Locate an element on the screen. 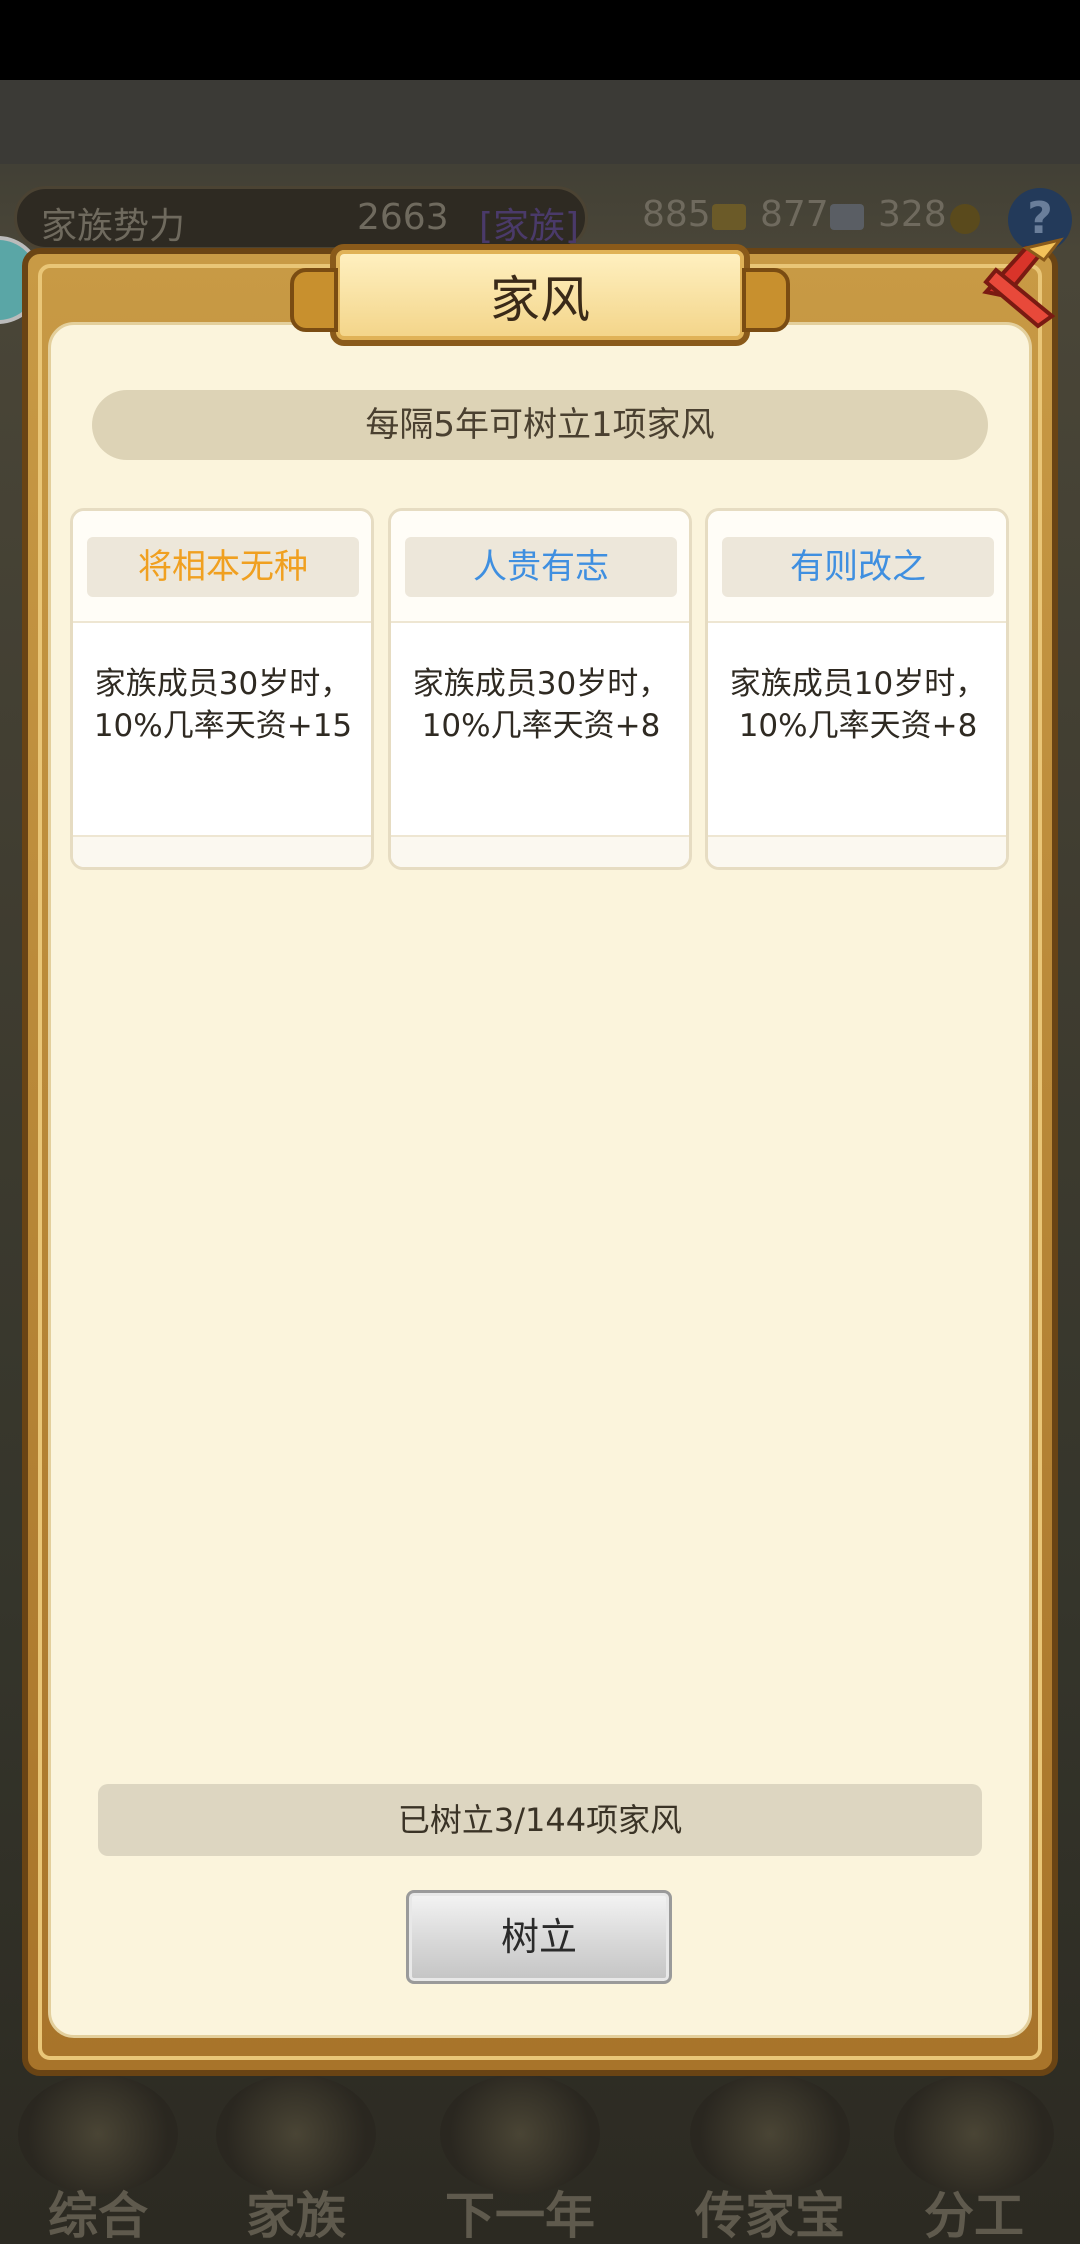 The width and height of the screenshot is (1080, 2244). card-header: 将相本无种 is located at coordinates (222, 567).